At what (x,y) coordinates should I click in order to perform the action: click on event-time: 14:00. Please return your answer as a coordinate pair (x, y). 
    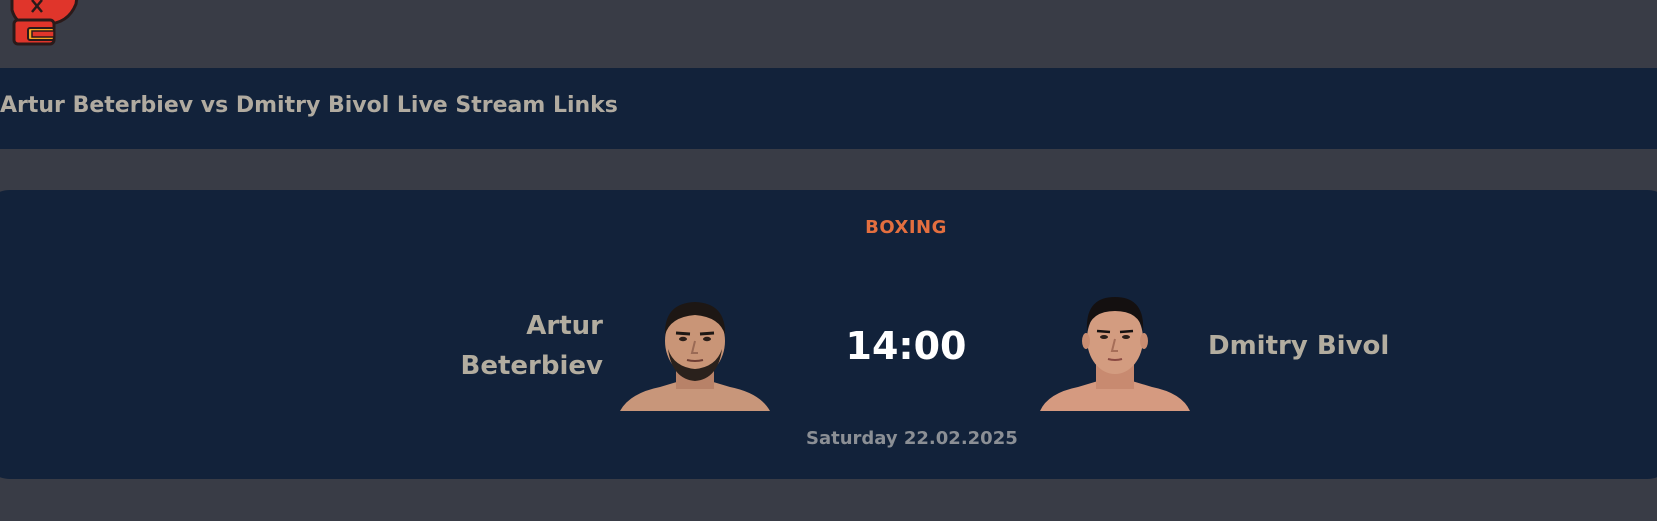
    Looking at the image, I should click on (906, 346).